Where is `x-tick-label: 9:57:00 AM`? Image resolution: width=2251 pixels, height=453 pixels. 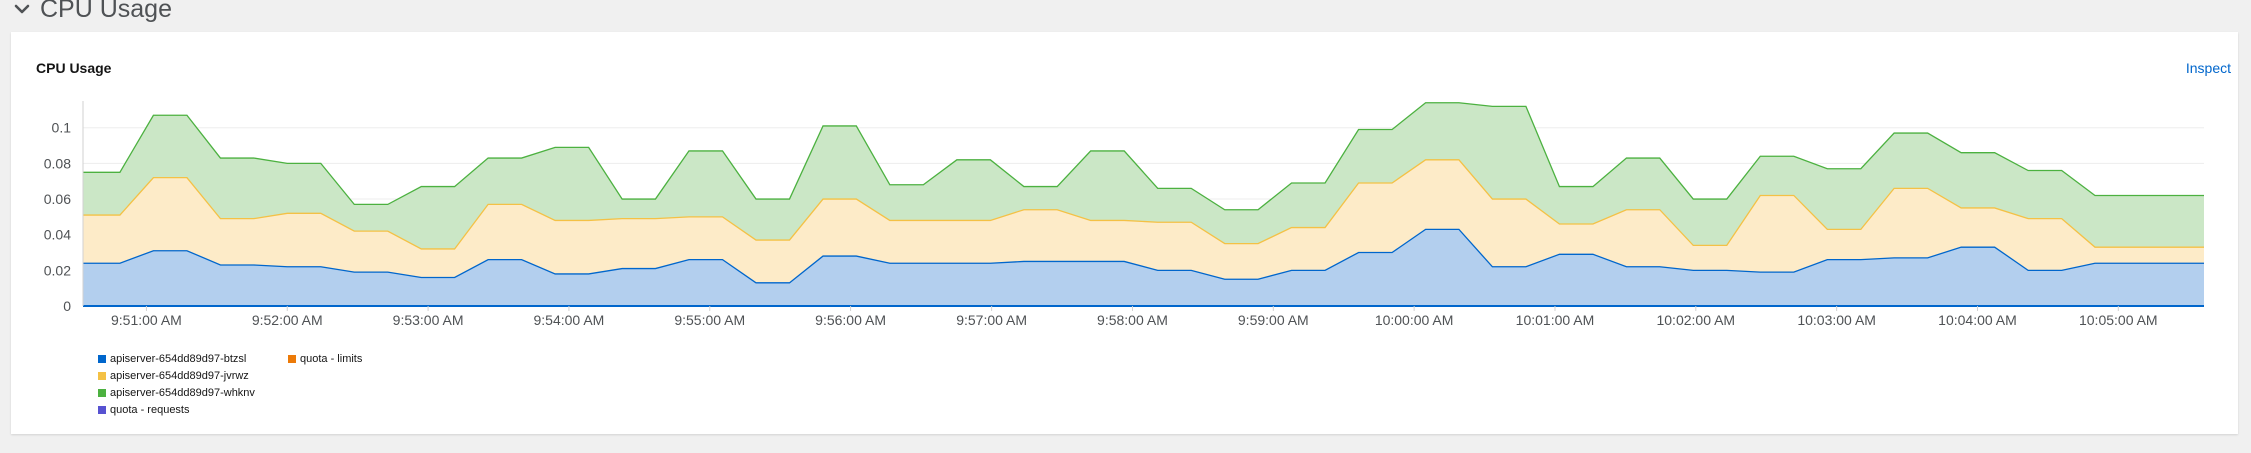
x-tick-label: 9:57:00 AM is located at coordinates (991, 320).